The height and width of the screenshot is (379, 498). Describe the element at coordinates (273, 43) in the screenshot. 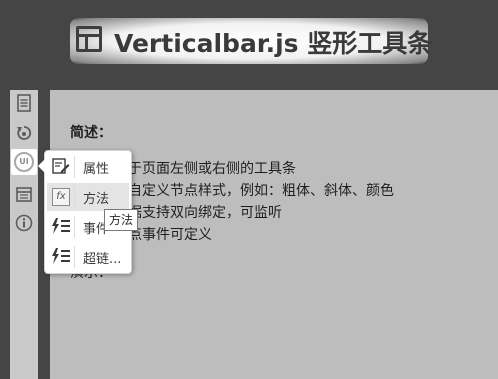

I see `page-title: Verticalbar.js 竖形工具条` at that location.